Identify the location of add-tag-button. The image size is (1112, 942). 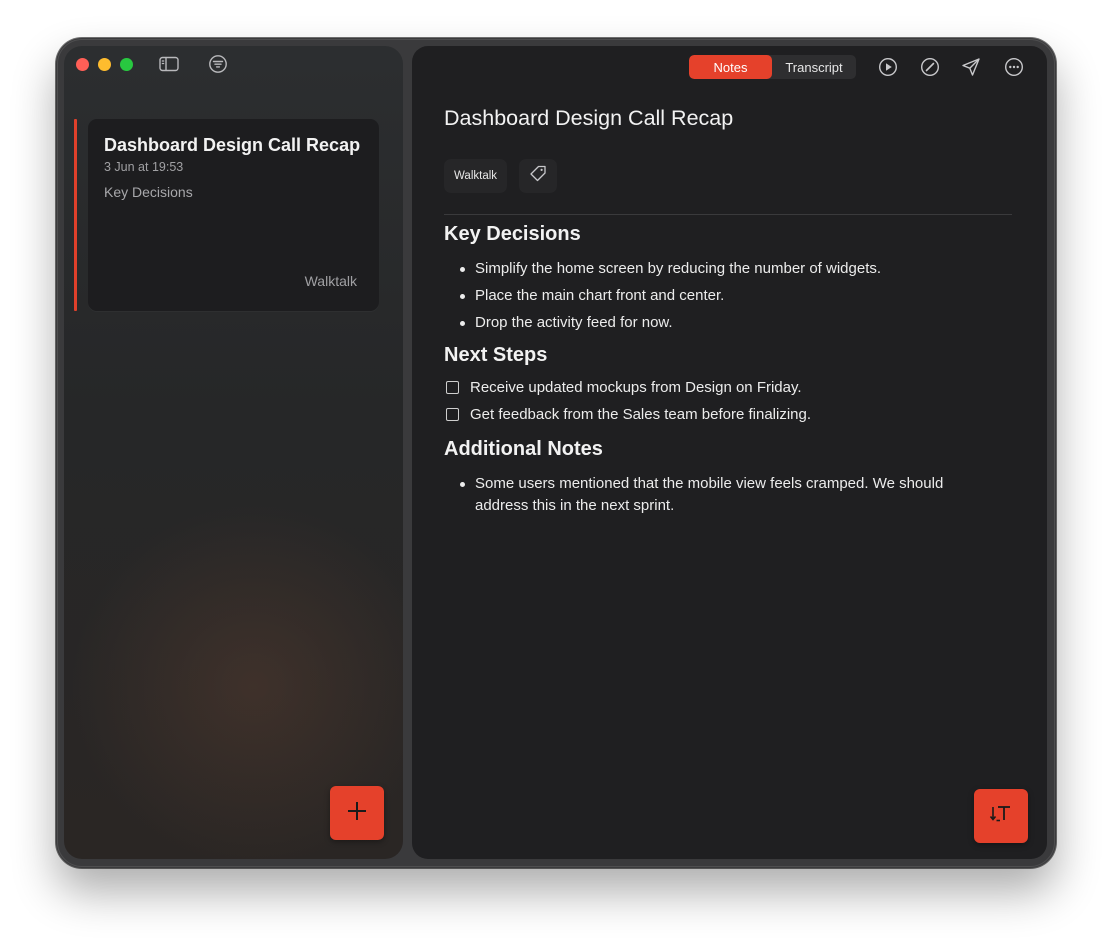
(538, 176).